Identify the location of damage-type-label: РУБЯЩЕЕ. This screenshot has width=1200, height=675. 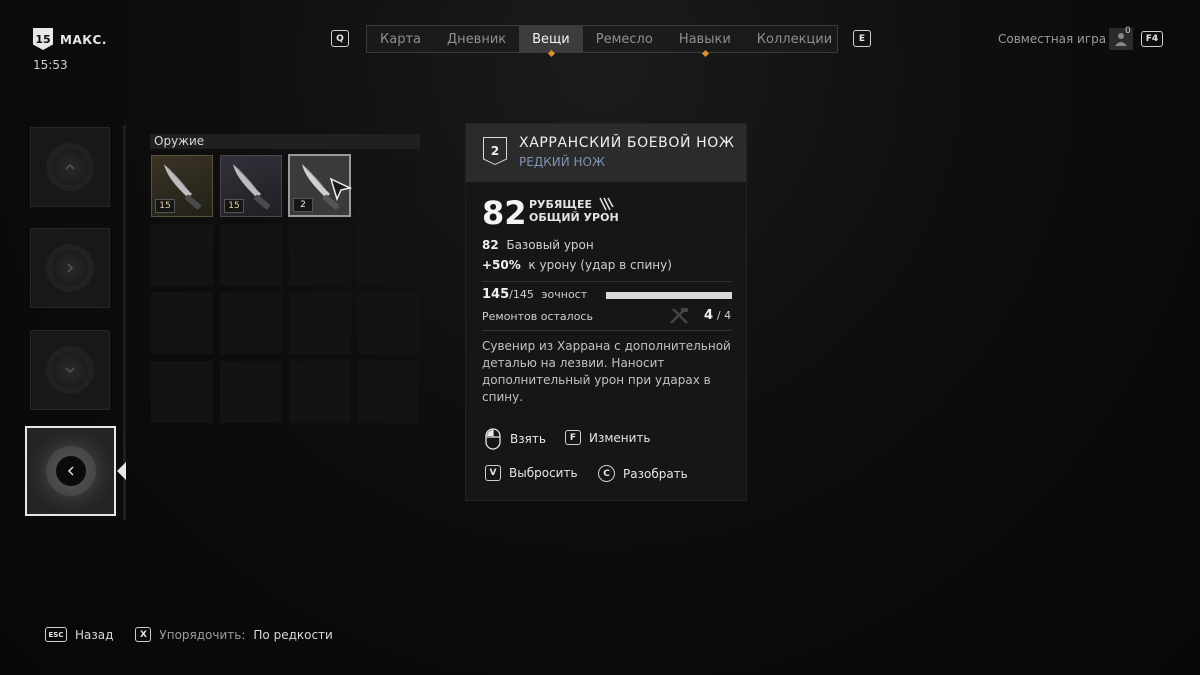
(561, 204).